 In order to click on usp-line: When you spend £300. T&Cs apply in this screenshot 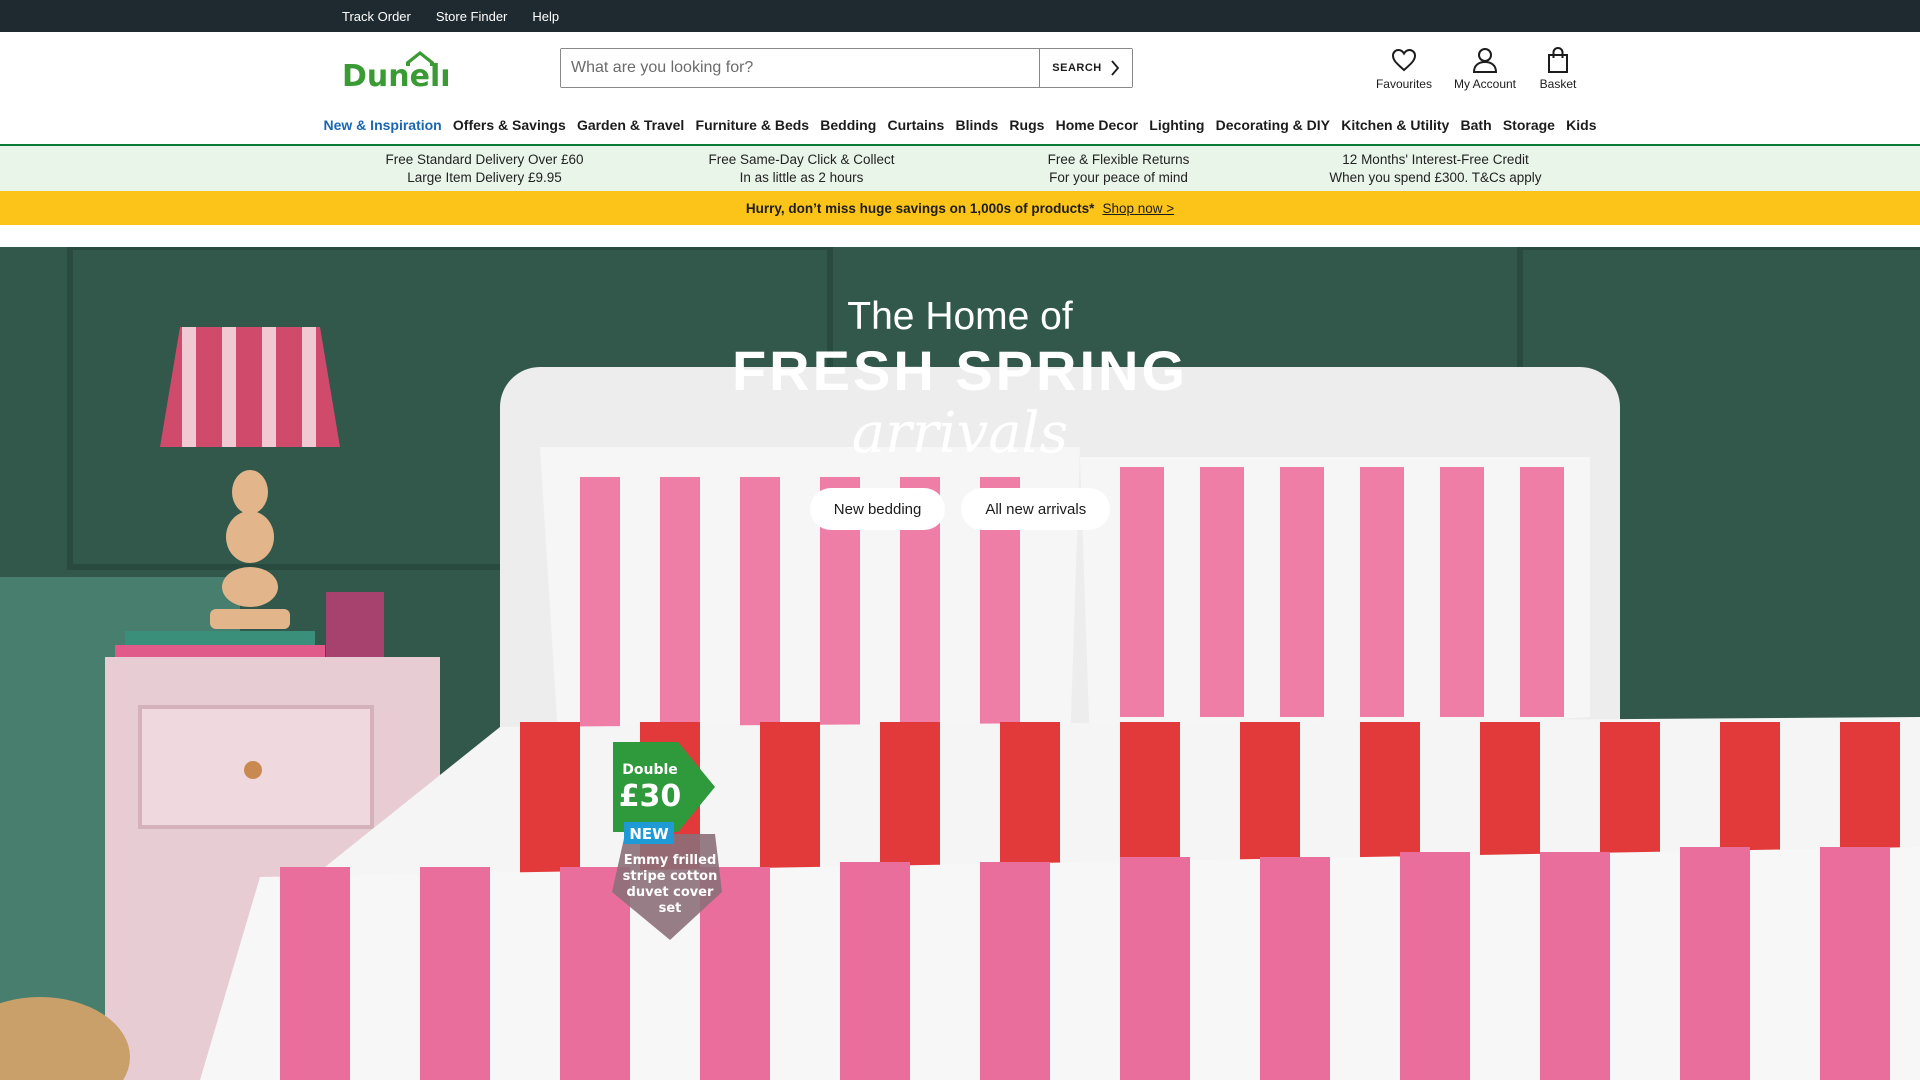, I will do `click(1435, 177)`.